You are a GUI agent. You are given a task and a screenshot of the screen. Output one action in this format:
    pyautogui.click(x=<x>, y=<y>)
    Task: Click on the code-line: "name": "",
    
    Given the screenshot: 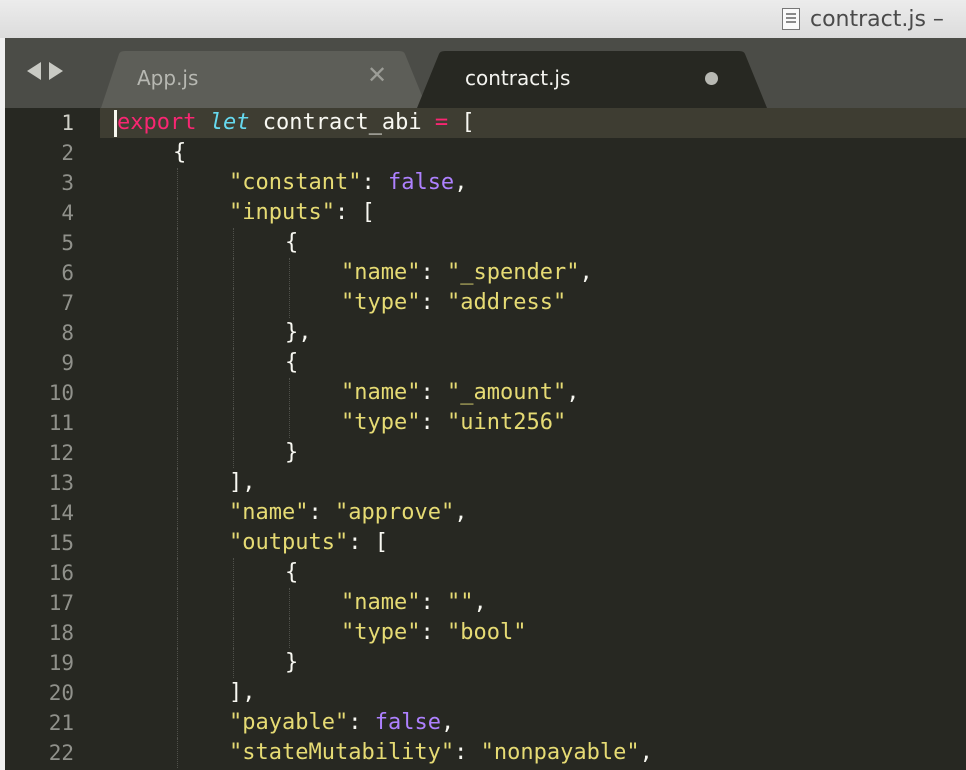 What is the action you would take?
    pyautogui.click(x=414, y=603)
    